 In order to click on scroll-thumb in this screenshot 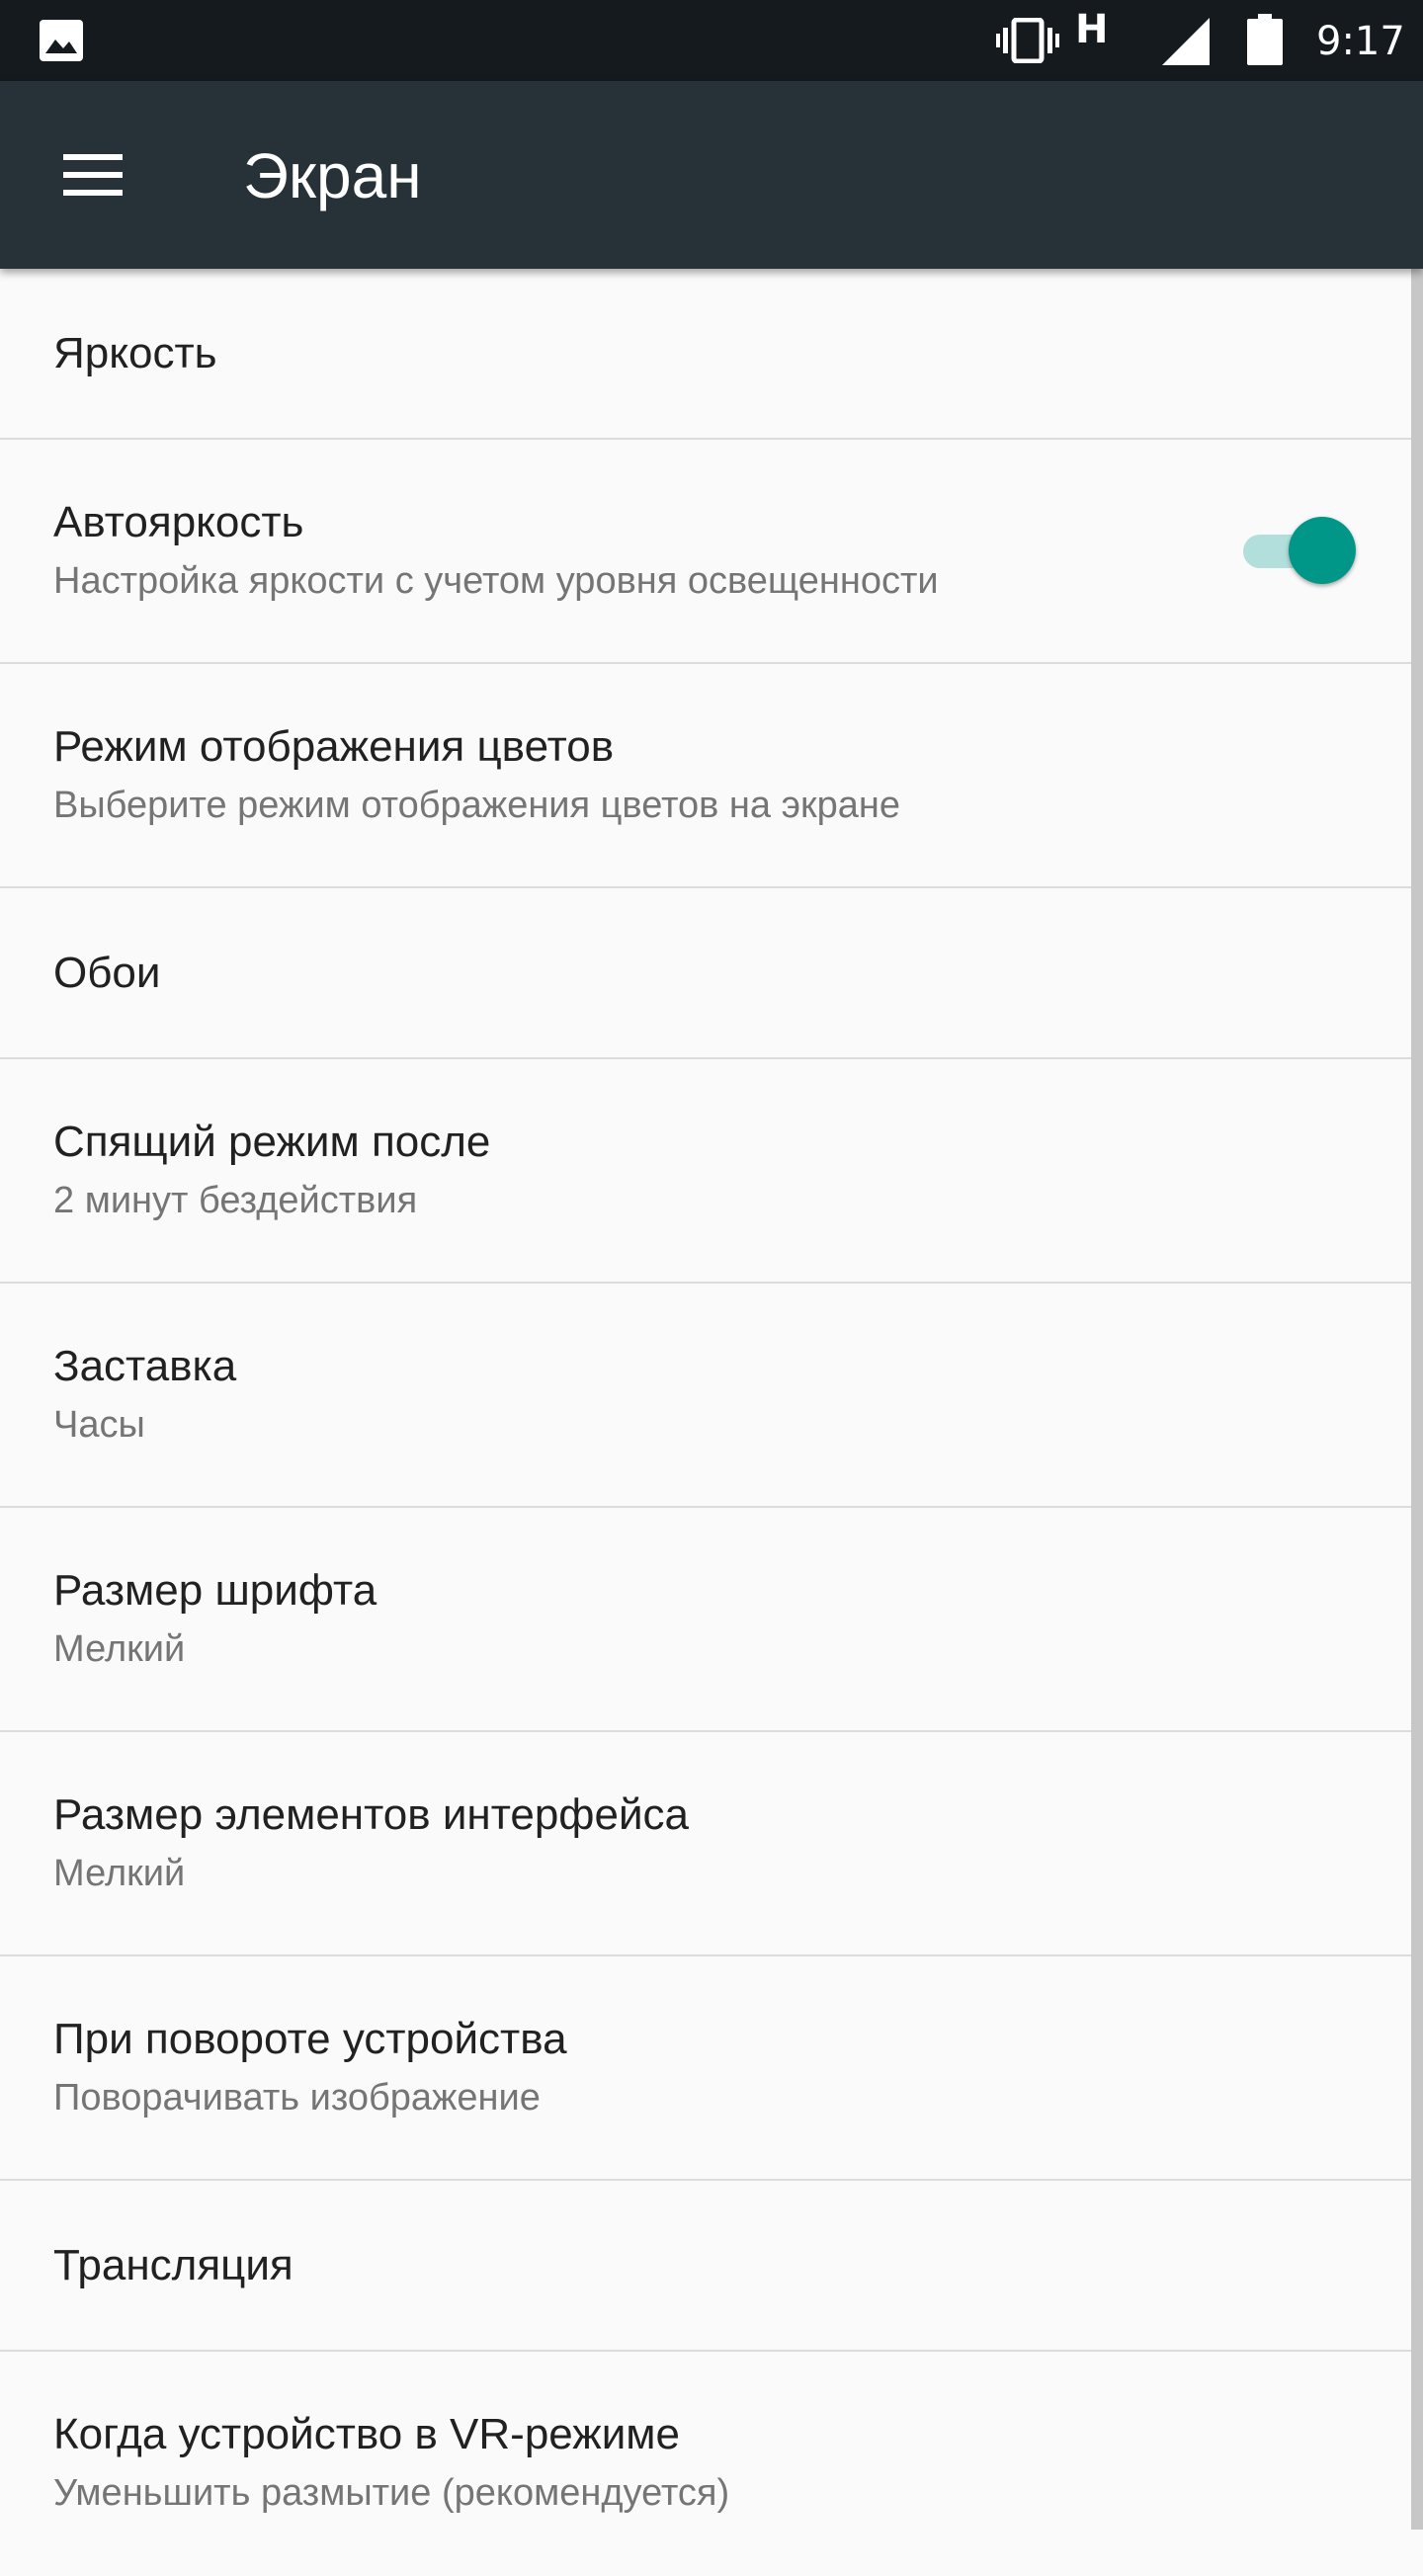, I will do `click(1417, 1399)`.